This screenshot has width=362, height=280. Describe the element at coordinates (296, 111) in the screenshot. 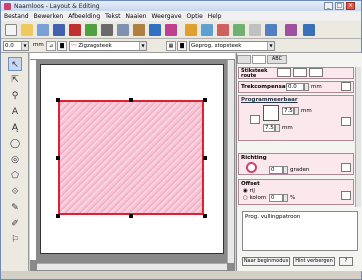

I see `pattern-width-spinner` at that location.